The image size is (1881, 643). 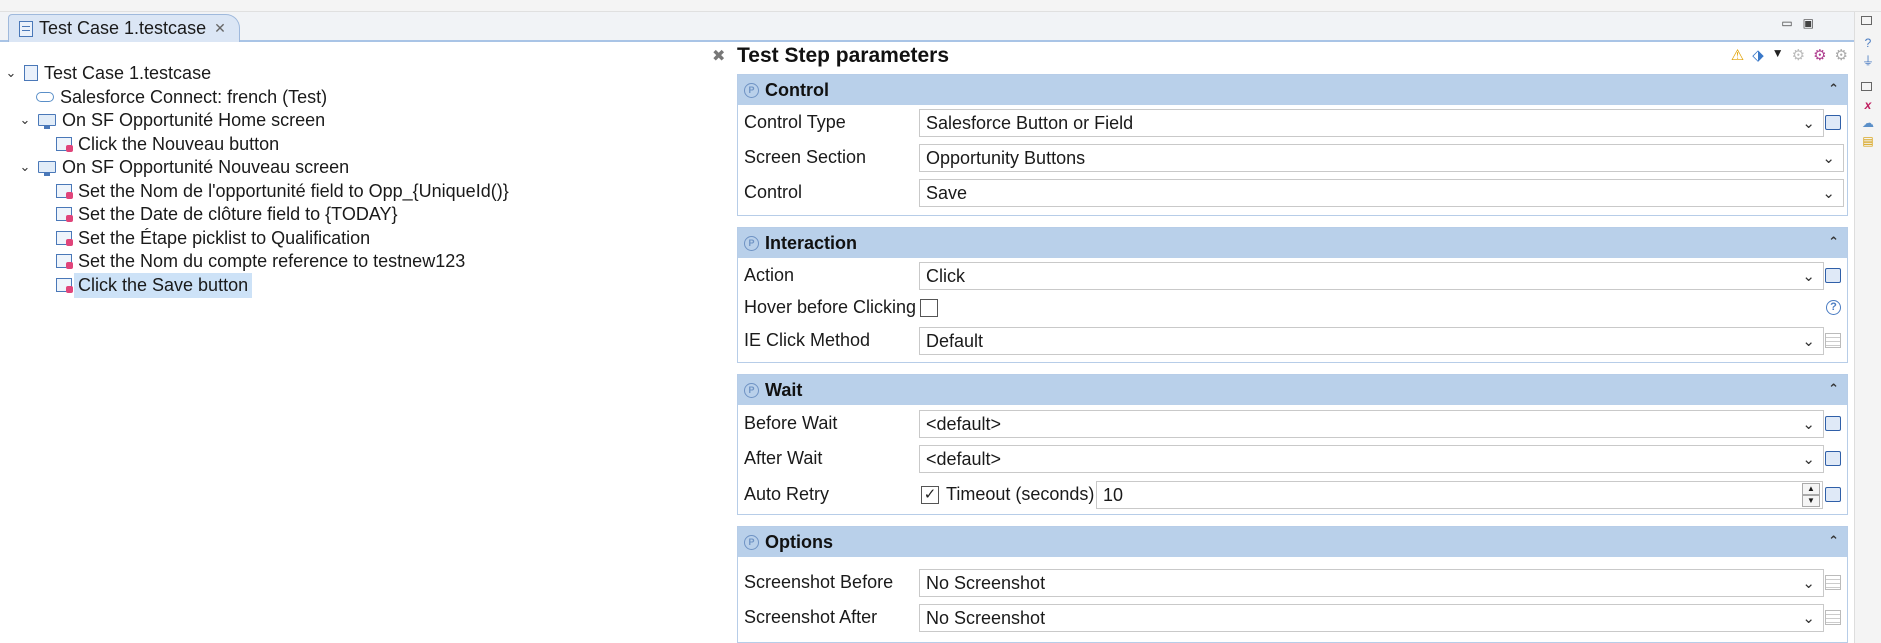 What do you see at coordinates (1030, 122) in the screenshot?
I see `select-value: Salesforce Button or Field` at bounding box center [1030, 122].